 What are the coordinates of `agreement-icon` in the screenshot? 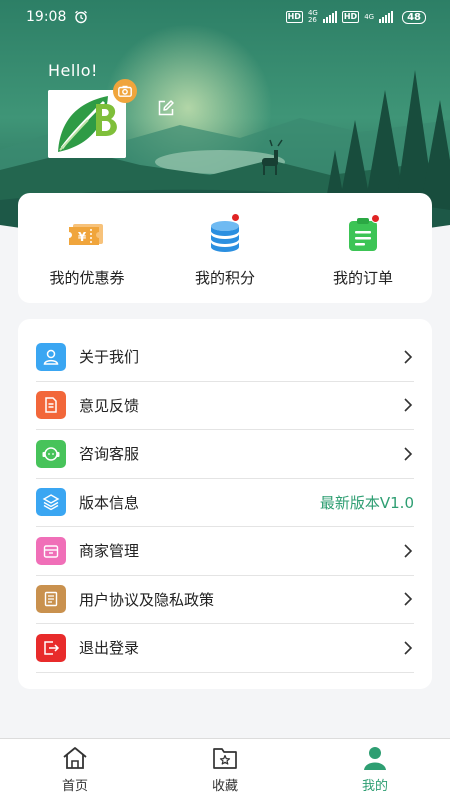 It's located at (51, 599).